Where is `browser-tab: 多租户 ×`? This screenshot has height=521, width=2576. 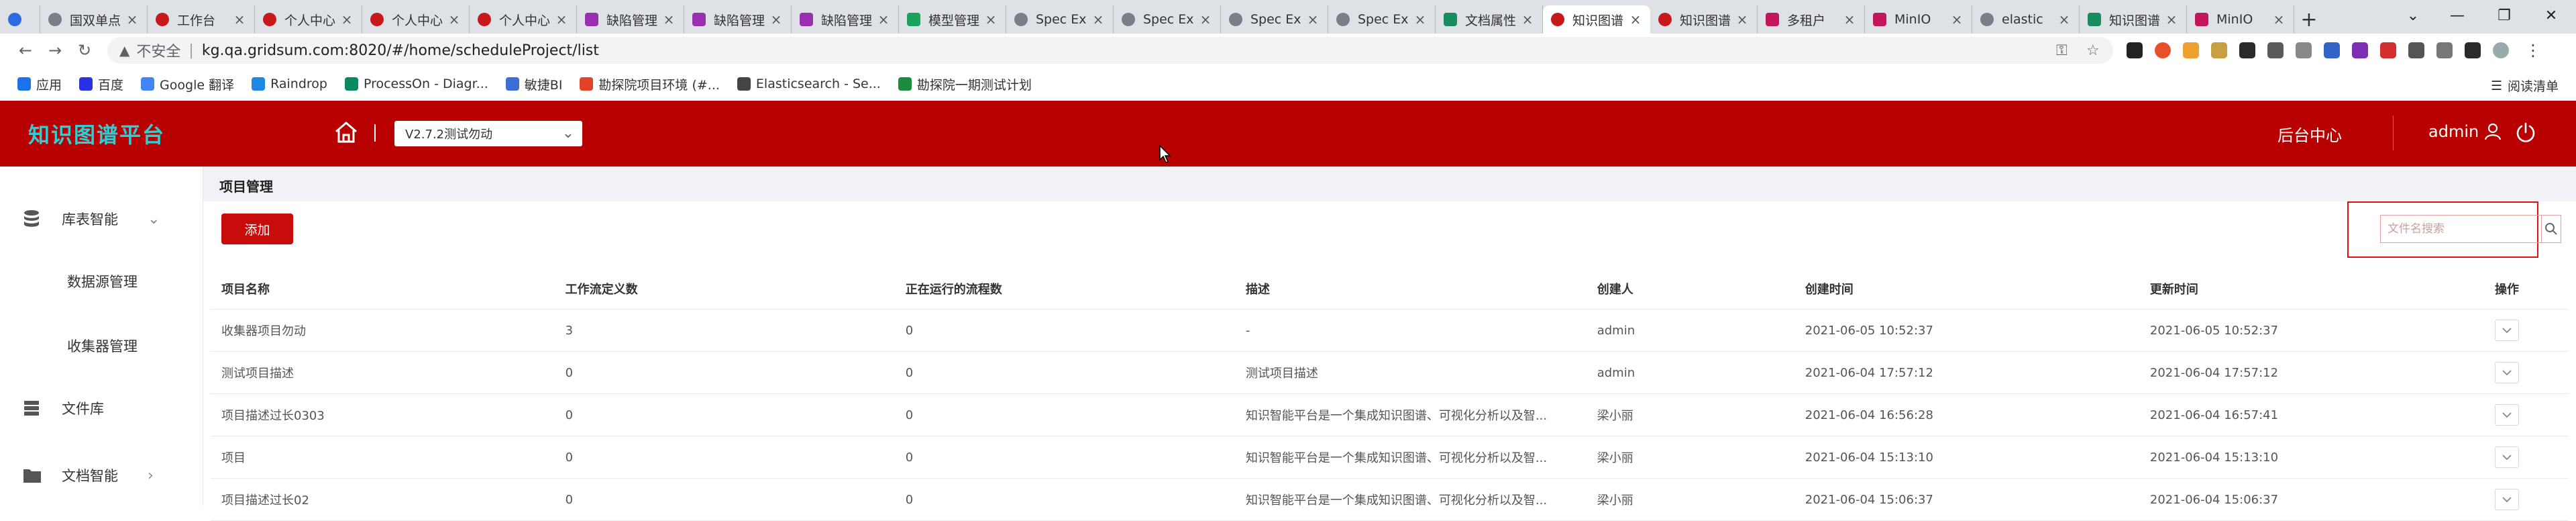
browser-tab: 多租户 × is located at coordinates (1811, 19).